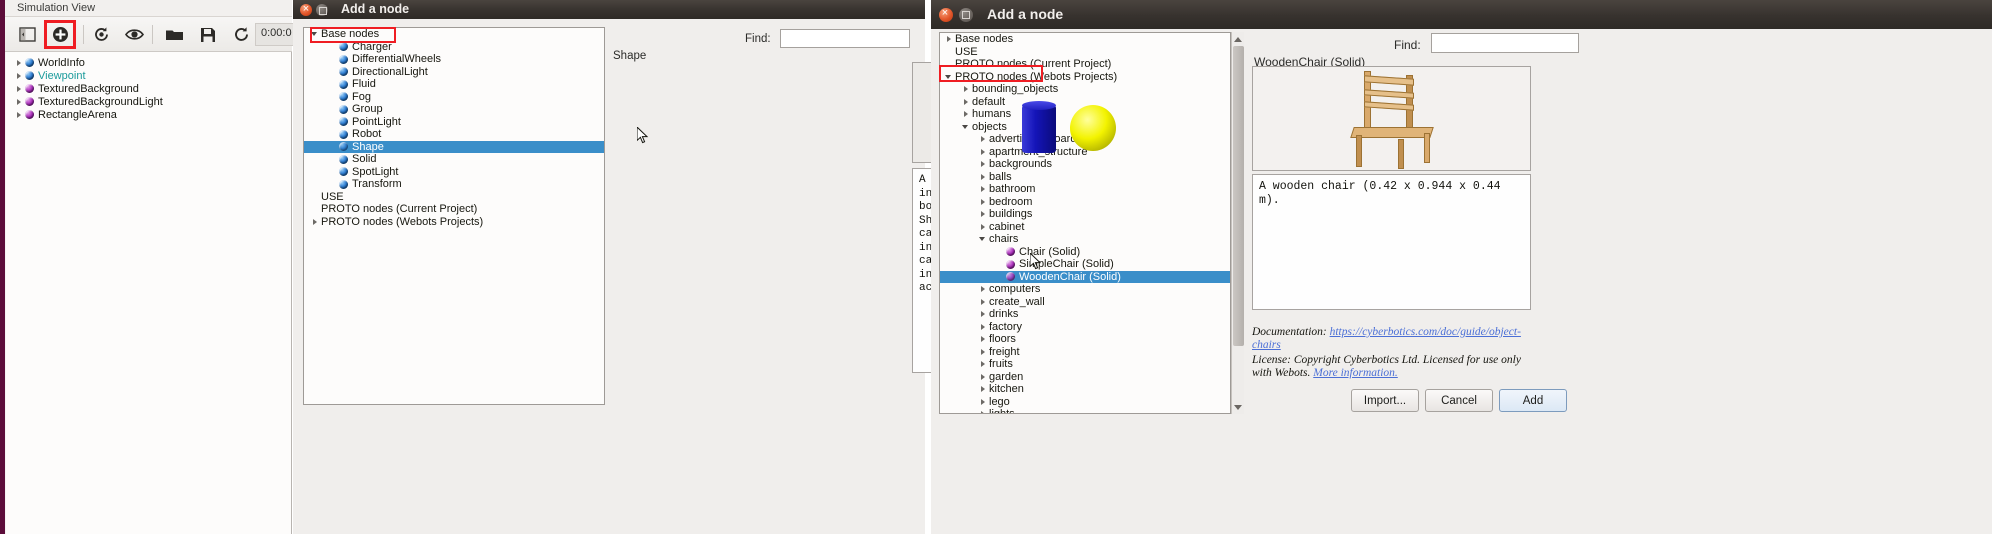 This screenshot has height=534, width=1992. What do you see at coordinates (454, 84) in the screenshot?
I see `tree-row: Fluid` at bounding box center [454, 84].